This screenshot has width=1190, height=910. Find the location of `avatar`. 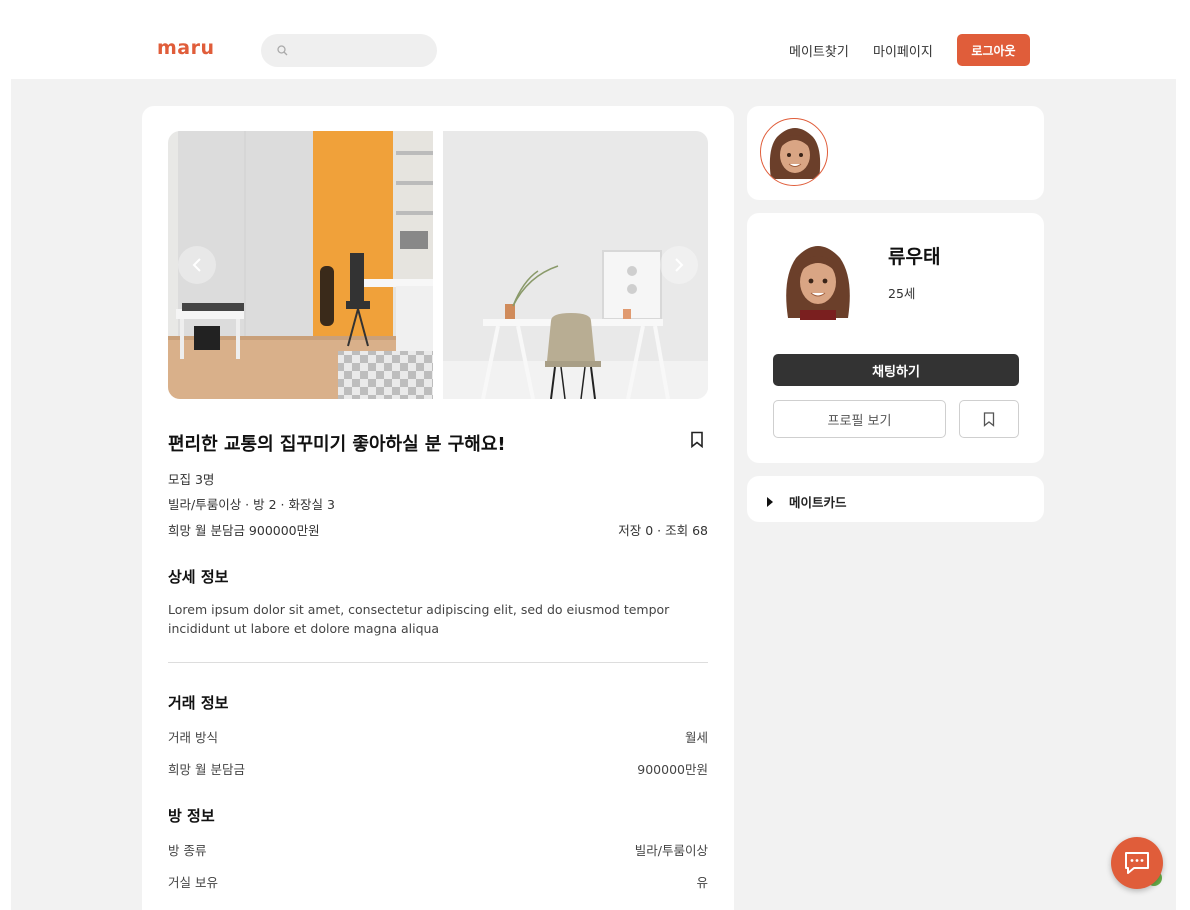

avatar is located at coordinates (794, 152).